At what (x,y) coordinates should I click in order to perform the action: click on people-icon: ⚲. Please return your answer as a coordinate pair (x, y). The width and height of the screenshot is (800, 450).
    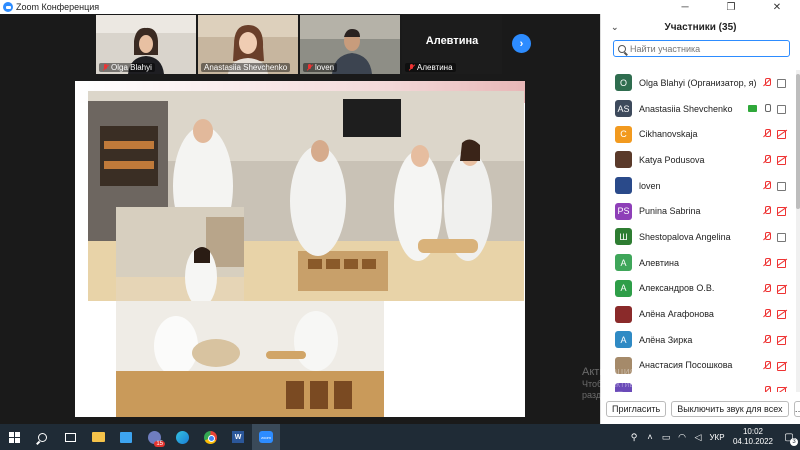
    Looking at the image, I should click on (634, 437).